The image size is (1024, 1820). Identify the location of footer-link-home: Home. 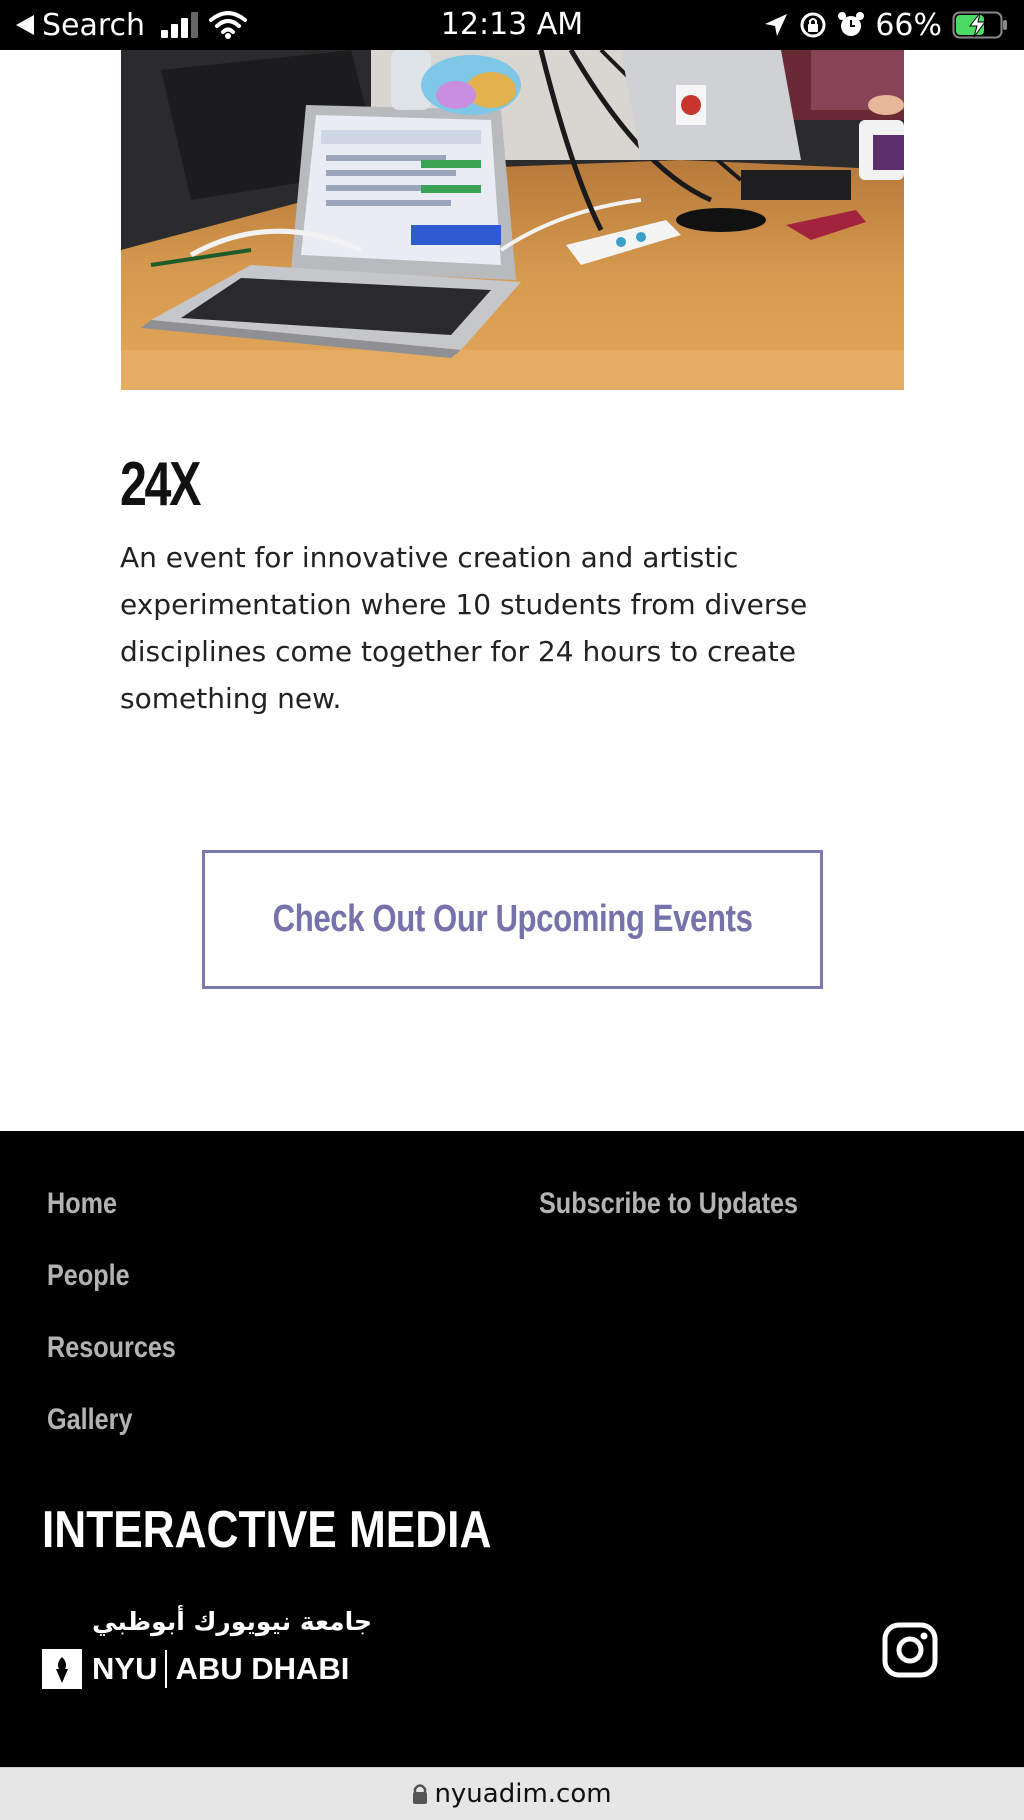
(82, 1204).